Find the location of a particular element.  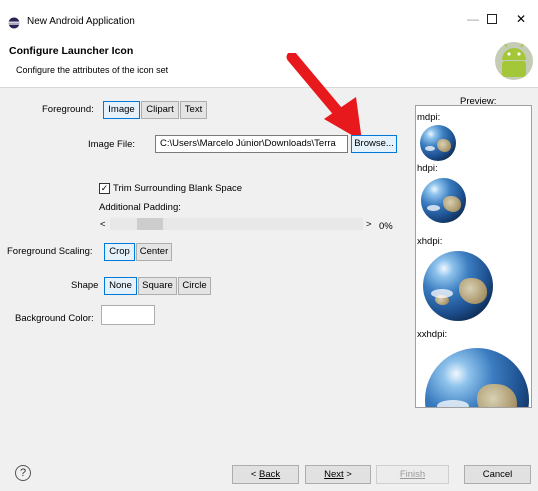

preview-hdpi-icon is located at coordinates (443, 200).